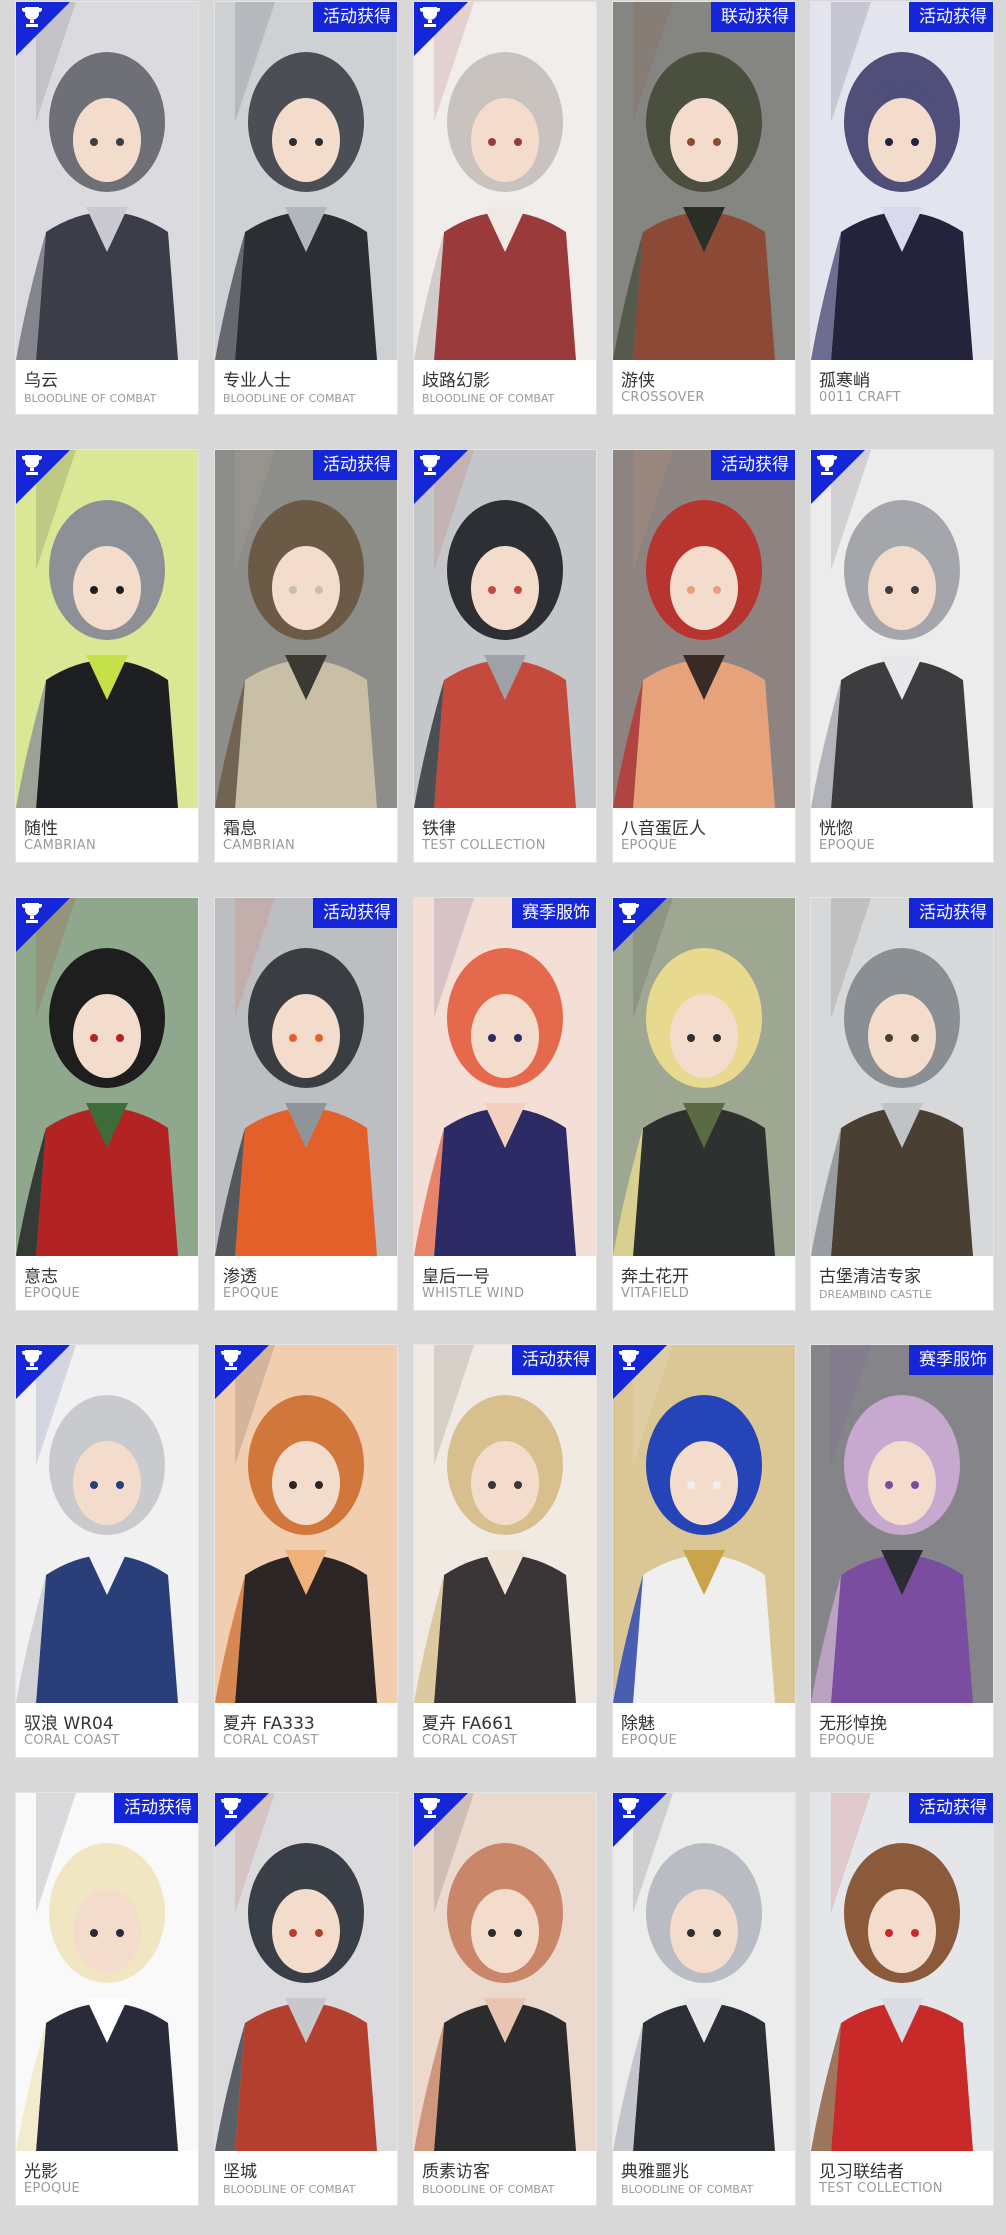  What do you see at coordinates (836, 829) in the screenshot?
I see `skin-name: 恍惚` at bounding box center [836, 829].